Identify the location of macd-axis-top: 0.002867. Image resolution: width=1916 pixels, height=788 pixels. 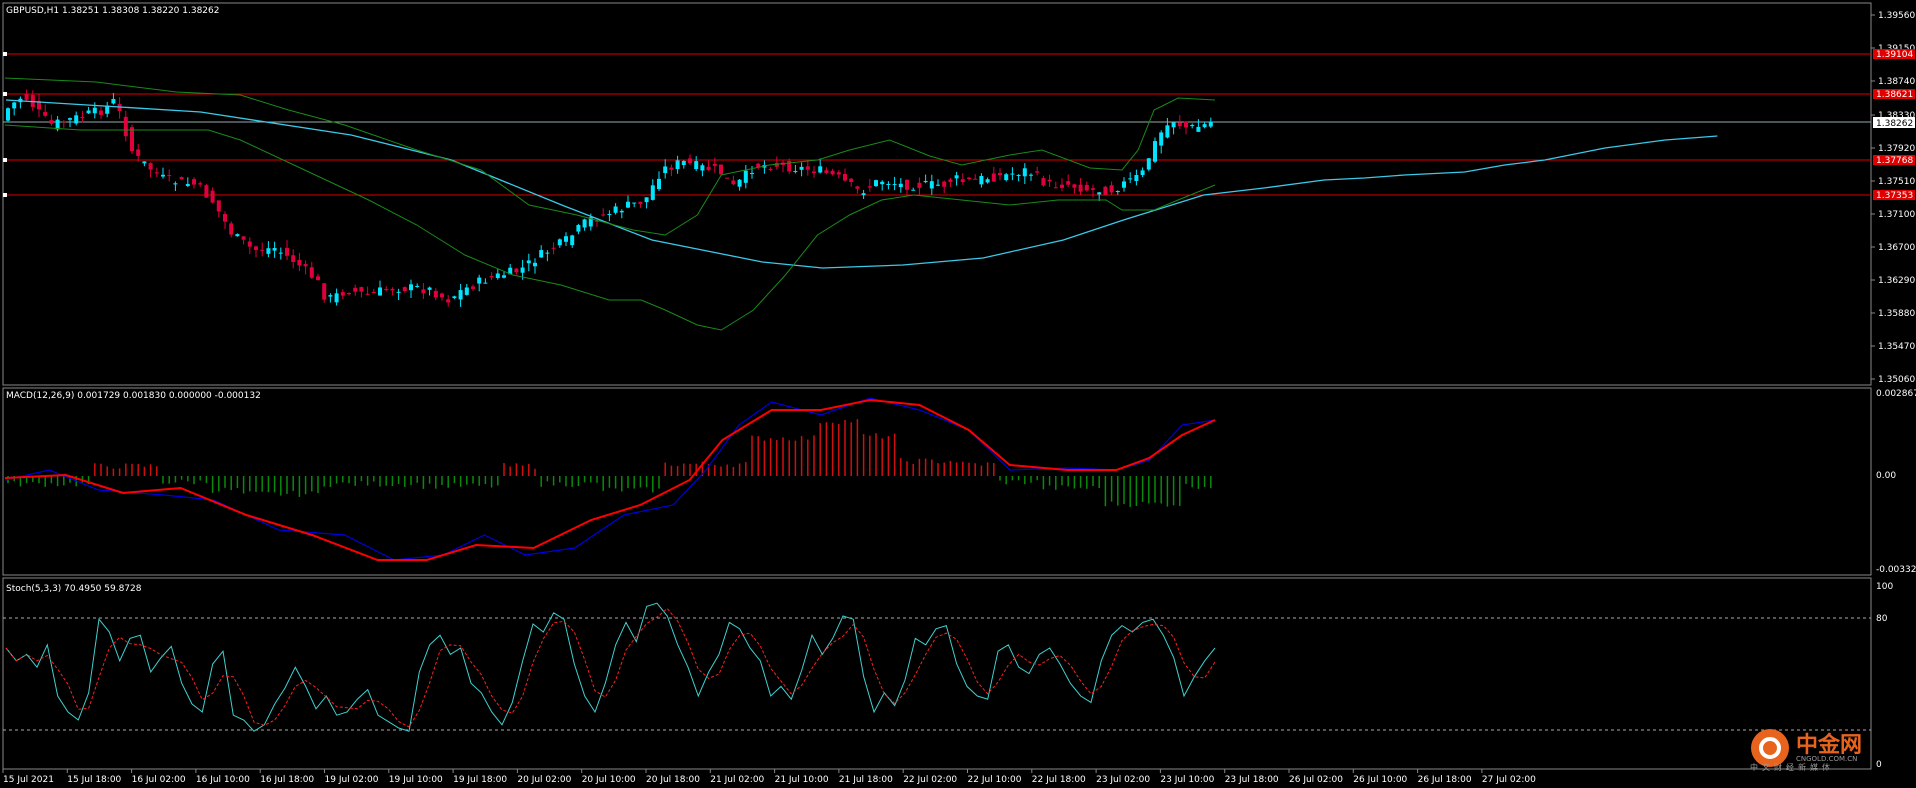
(1896, 394).